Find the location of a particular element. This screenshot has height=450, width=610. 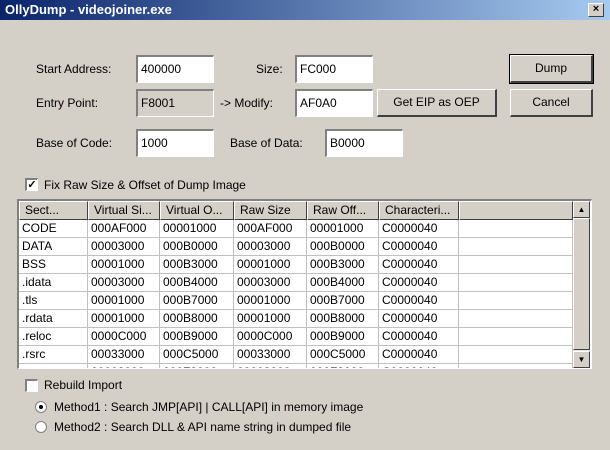

vertical-scrollbar: ▲ ▼ is located at coordinates (581, 284).